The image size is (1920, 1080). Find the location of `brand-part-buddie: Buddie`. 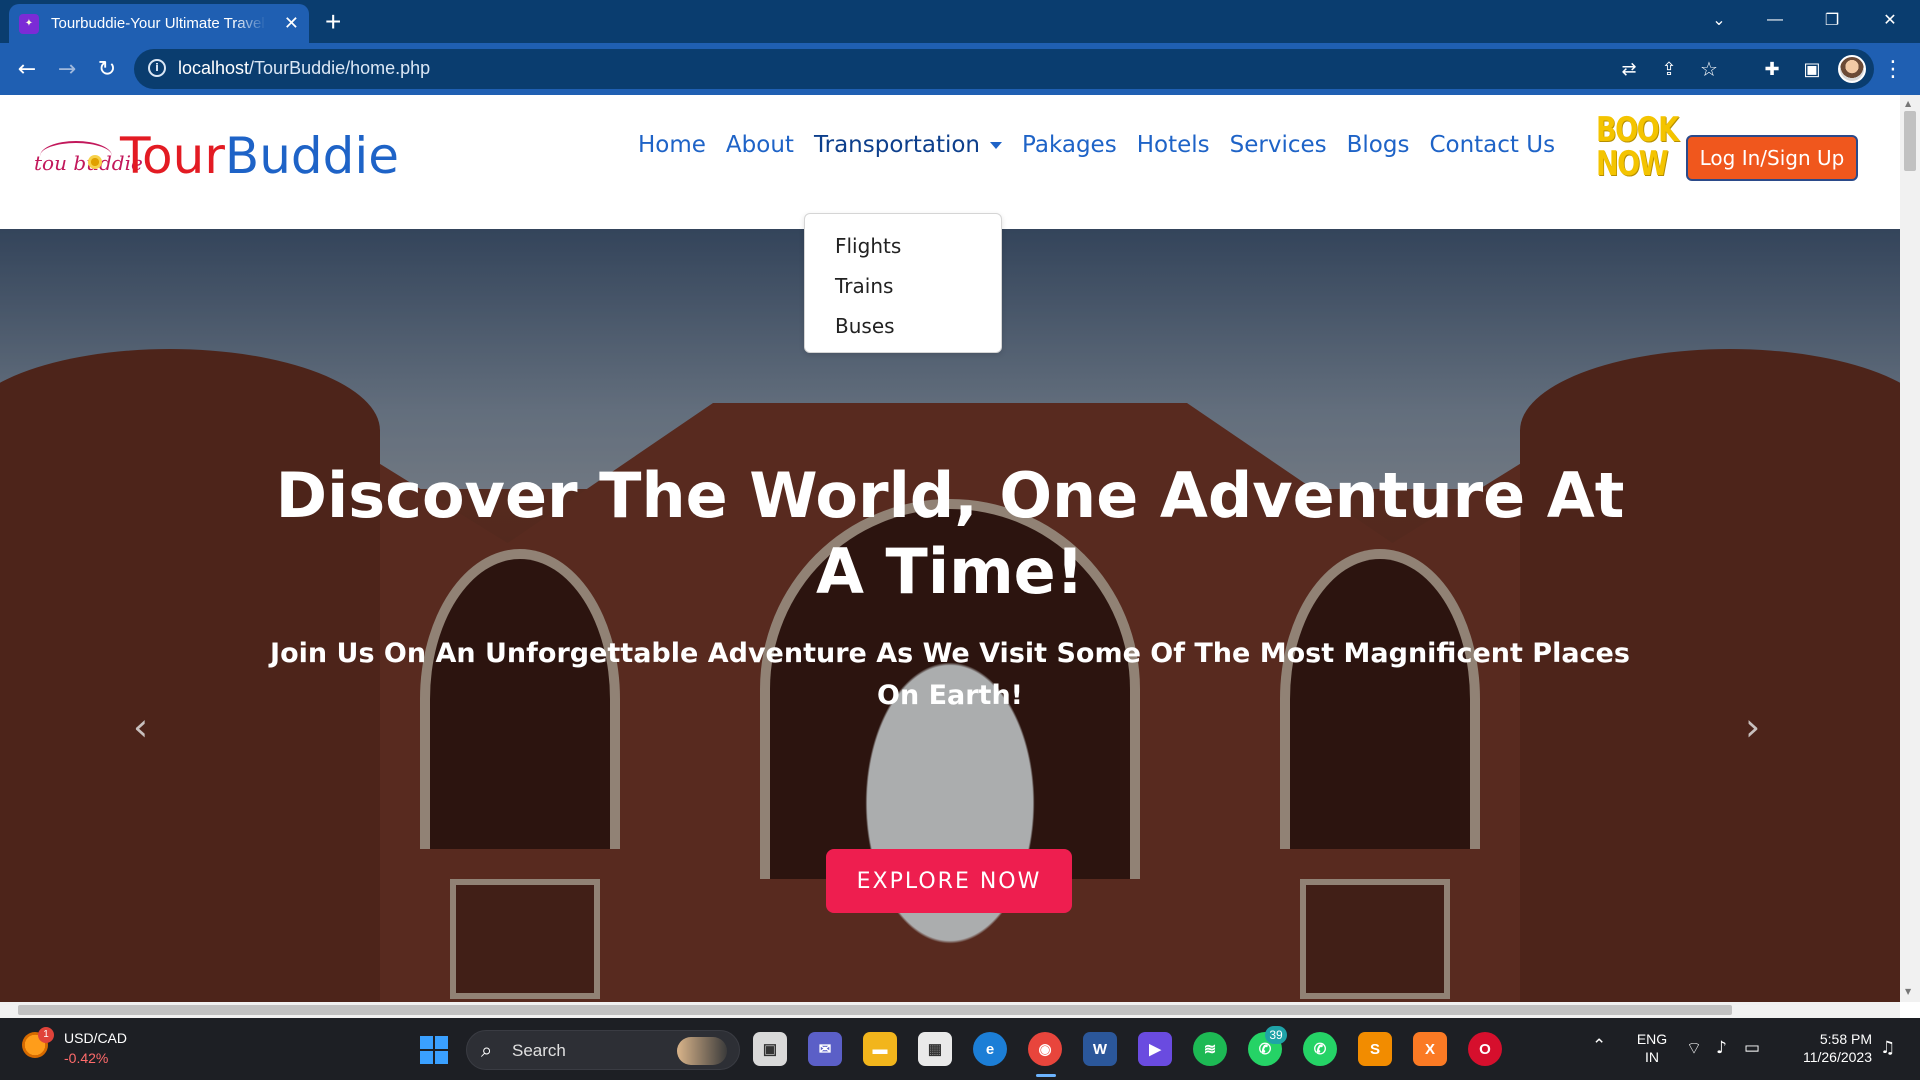

brand-part-buddie: Buddie is located at coordinates (312, 156).